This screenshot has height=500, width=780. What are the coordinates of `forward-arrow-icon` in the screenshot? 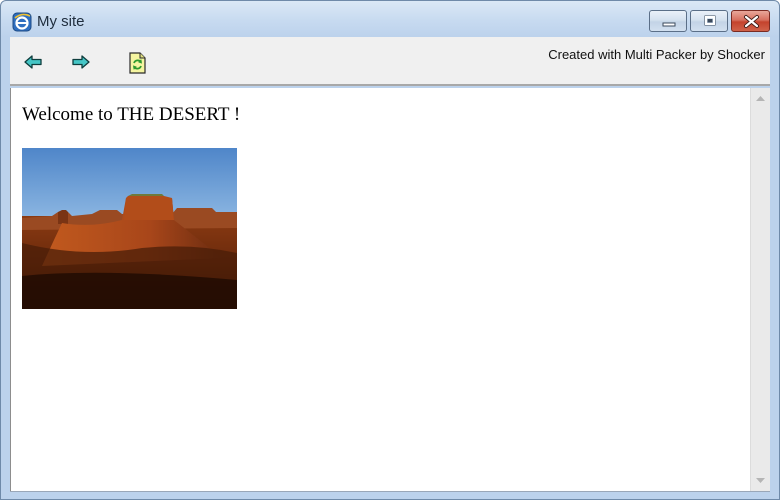 It's located at (81, 62).